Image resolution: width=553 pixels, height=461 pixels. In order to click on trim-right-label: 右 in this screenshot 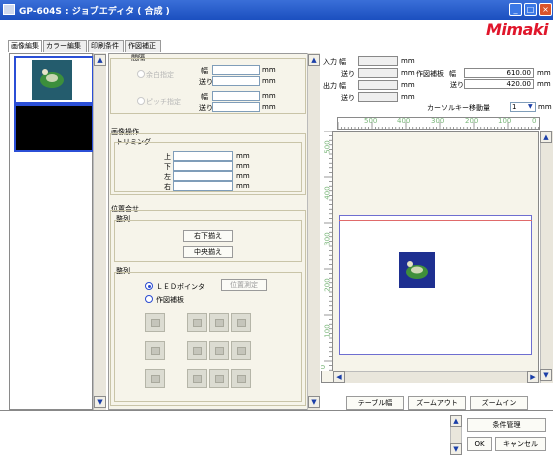, I will do `click(167, 187)`.